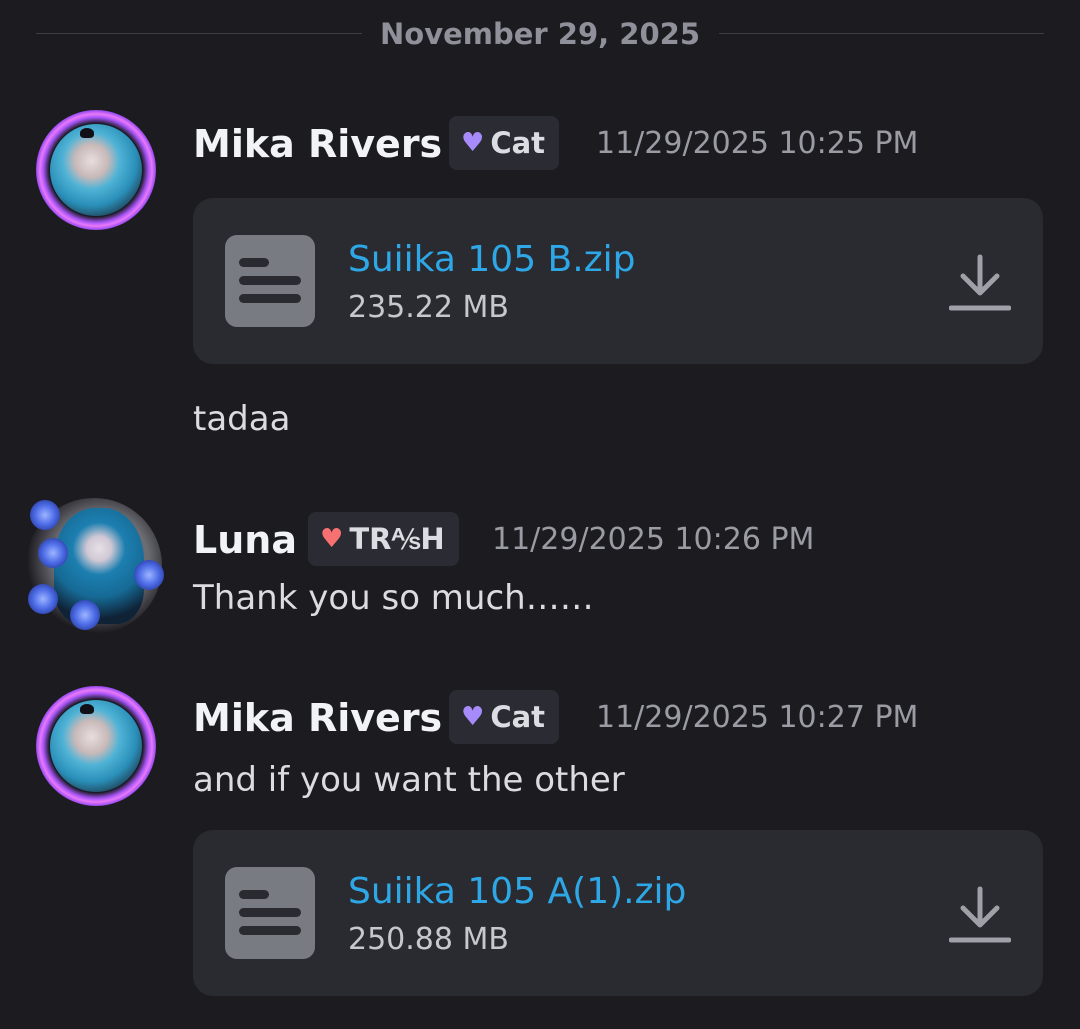 The width and height of the screenshot is (1080, 1029). Describe the element at coordinates (757, 717) in the screenshot. I see `timestamp: 11/29/2025 10:27 PM` at that location.